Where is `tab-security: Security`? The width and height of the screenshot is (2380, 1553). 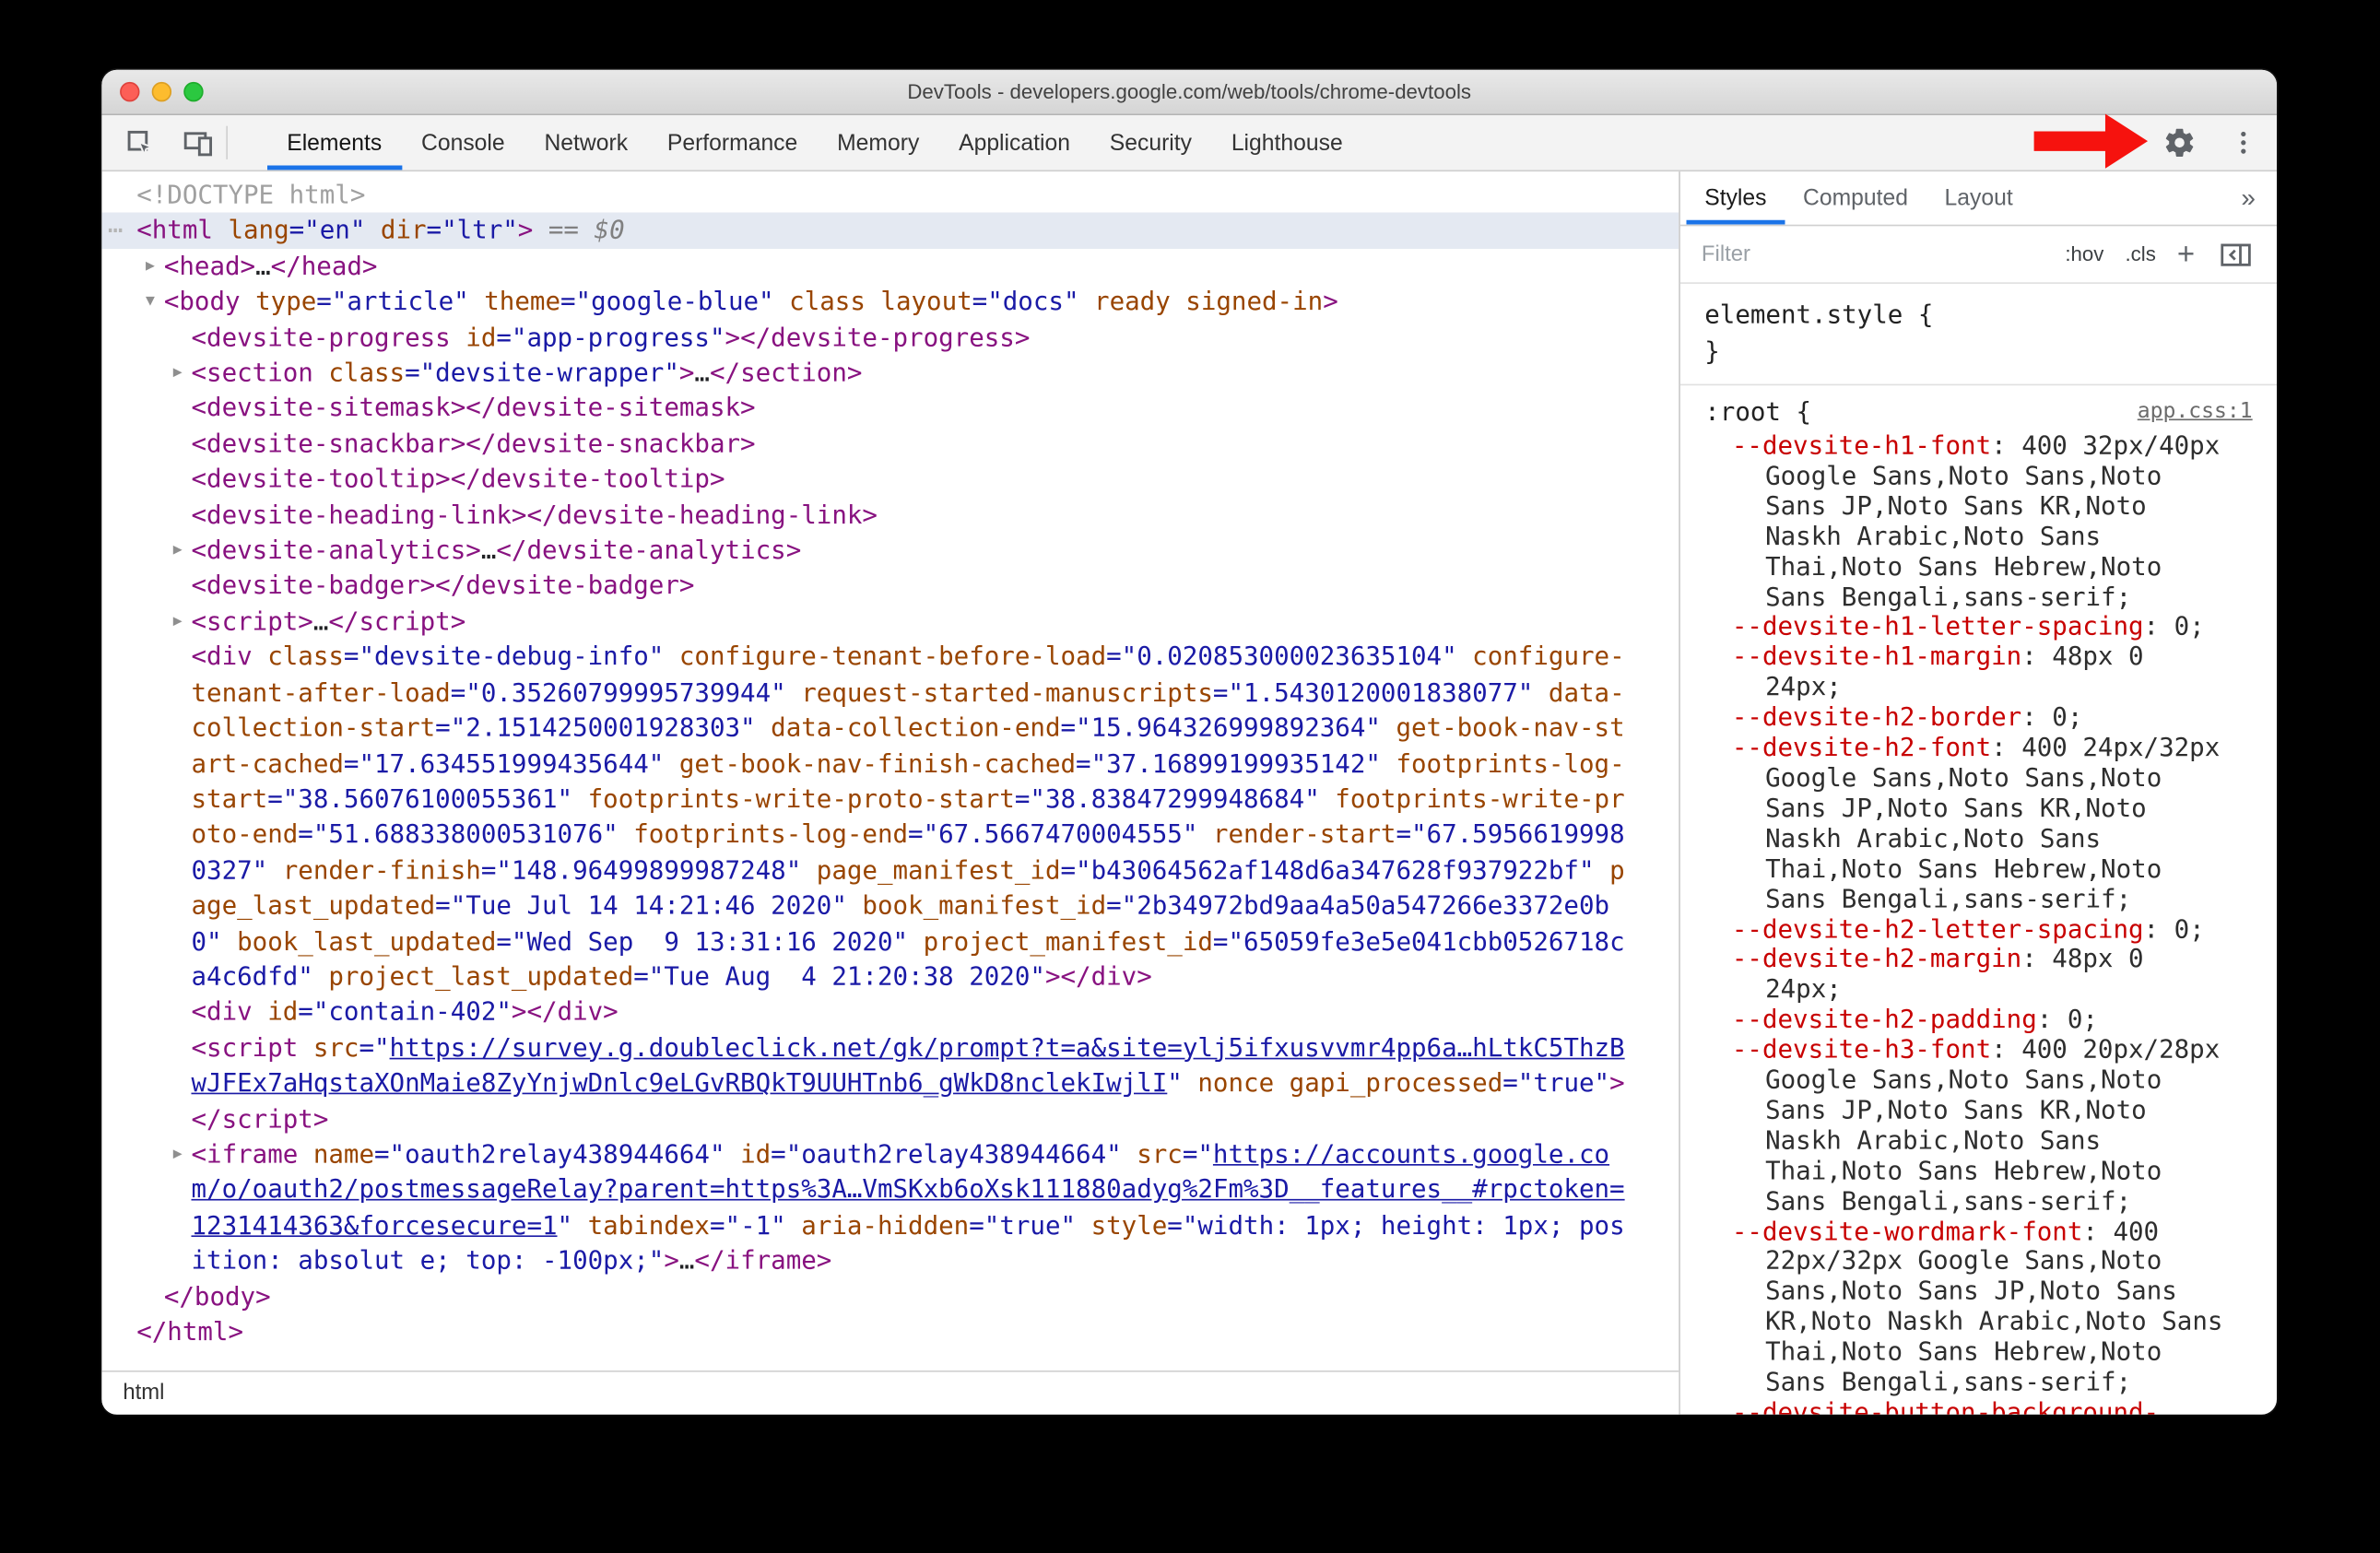
tab-security: Security is located at coordinates (1150, 142).